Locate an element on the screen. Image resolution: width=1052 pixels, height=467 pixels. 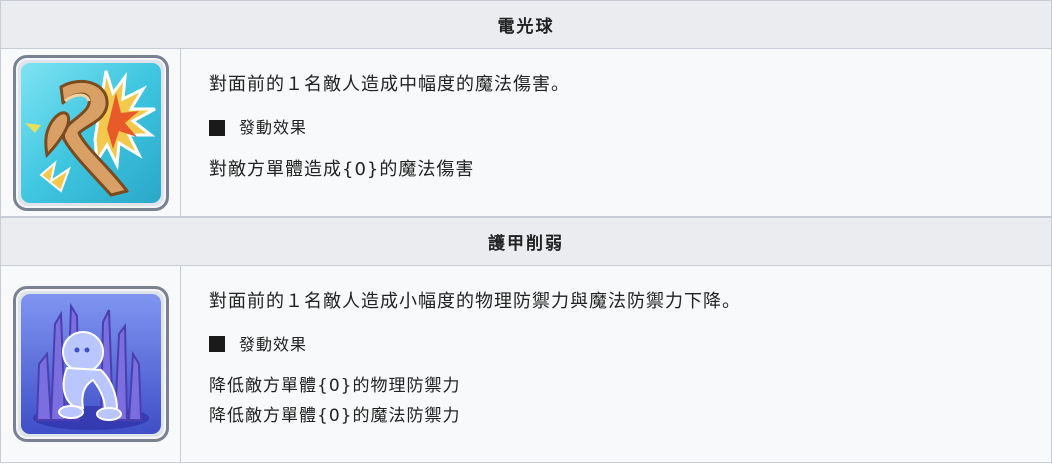
armor-break-crystal-icon is located at coordinates (90, 364).